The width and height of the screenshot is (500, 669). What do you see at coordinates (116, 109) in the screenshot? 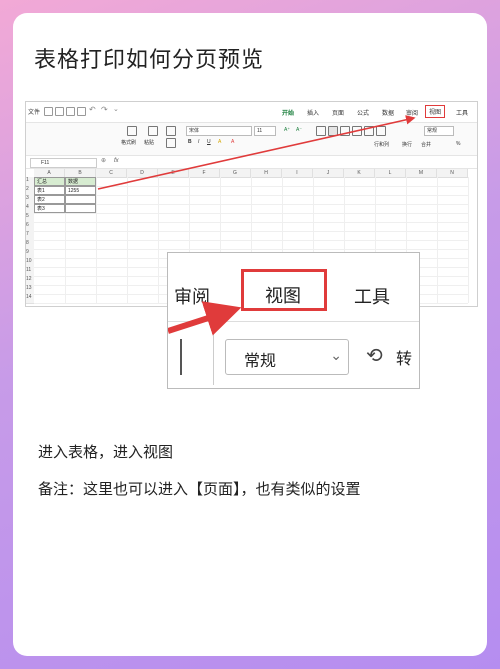
I see `chevron-down-icon: ⌄` at bounding box center [116, 109].